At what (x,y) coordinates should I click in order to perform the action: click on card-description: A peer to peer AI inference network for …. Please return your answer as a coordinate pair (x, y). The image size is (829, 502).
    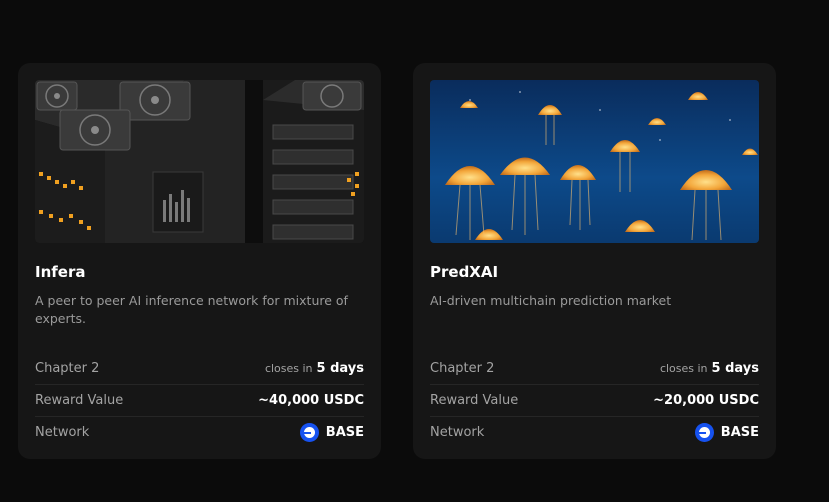
    Looking at the image, I should click on (191, 309).